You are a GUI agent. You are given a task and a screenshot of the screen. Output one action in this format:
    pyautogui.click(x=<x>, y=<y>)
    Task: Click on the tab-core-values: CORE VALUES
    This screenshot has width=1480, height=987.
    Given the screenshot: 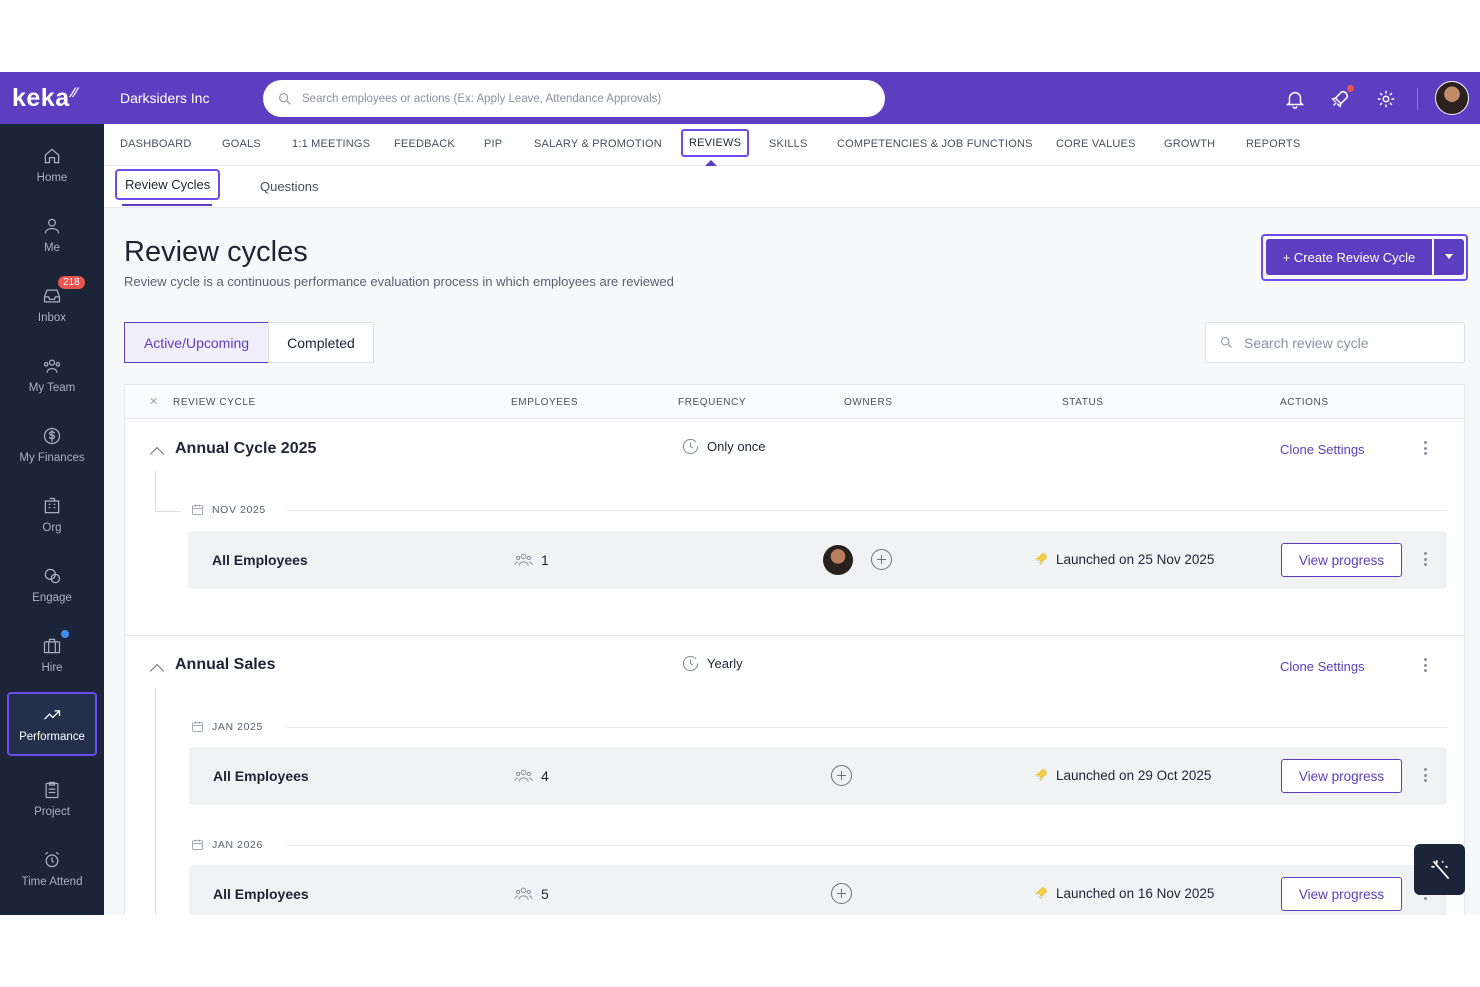 What is the action you would take?
    pyautogui.click(x=1096, y=144)
    